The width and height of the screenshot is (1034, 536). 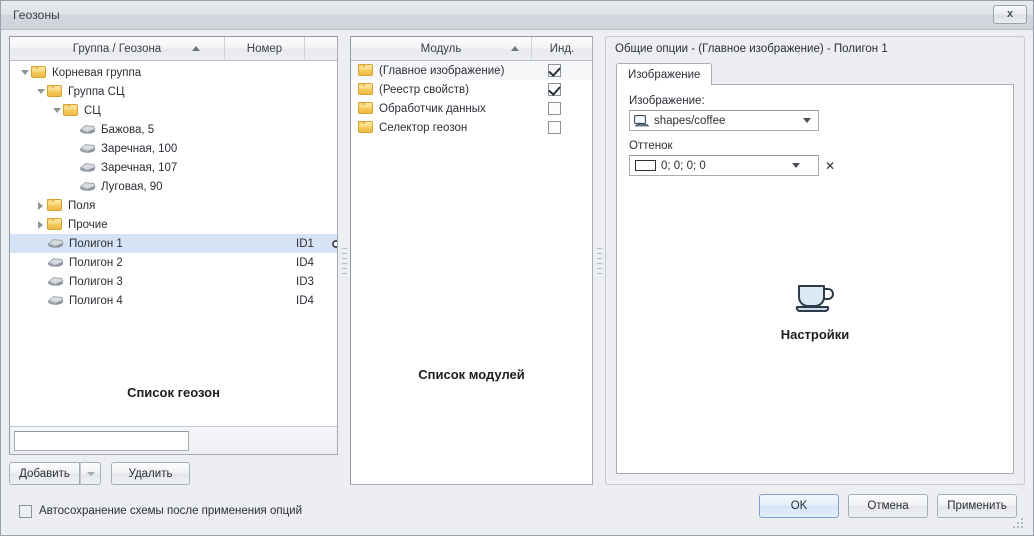 What do you see at coordinates (173, 91) in the screenshot?
I see `table-row: Группа СЦ` at bounding box center [173, 91].